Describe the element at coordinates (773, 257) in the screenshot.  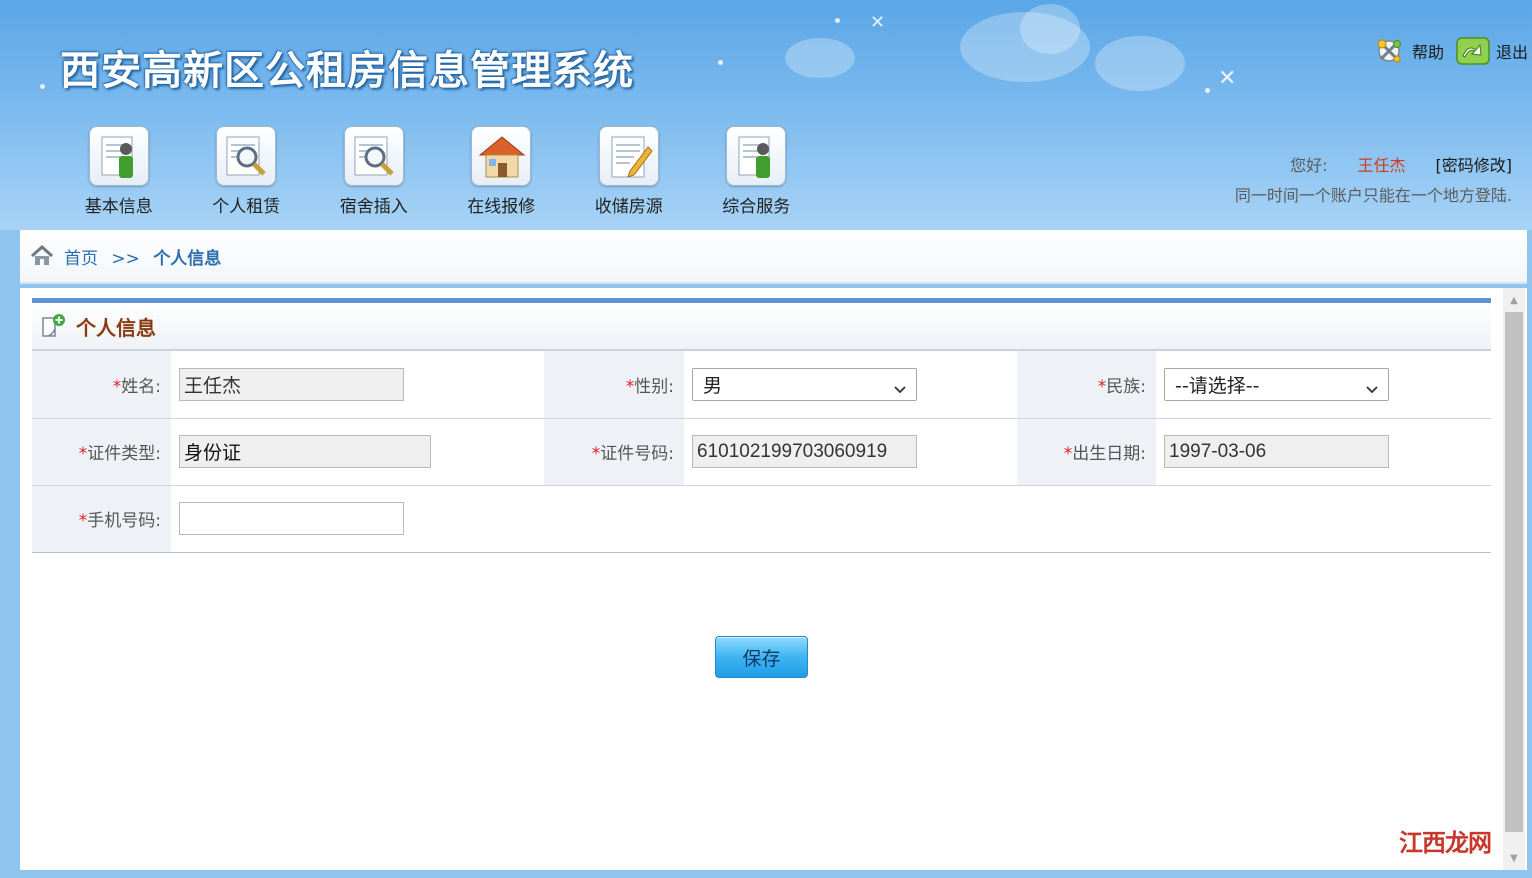
I see `breadcrumb: 首页 >> 个人信息` at that location.